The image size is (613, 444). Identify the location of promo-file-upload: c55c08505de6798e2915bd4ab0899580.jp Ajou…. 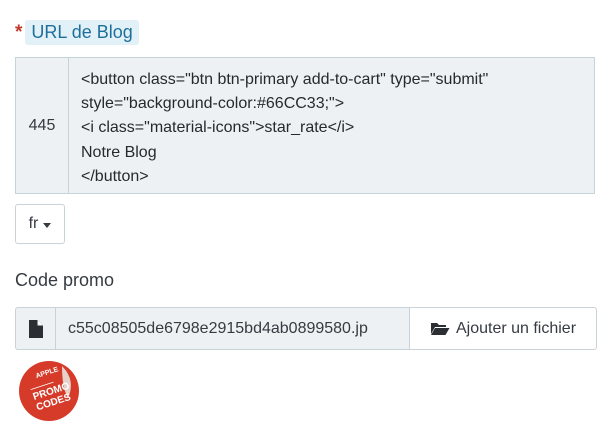
(306, 328).